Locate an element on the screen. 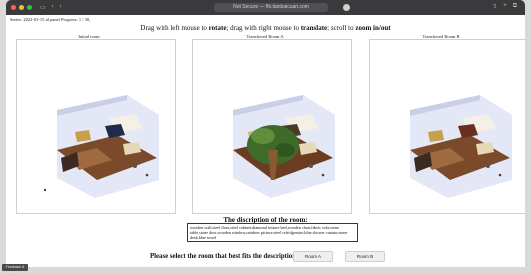 The image size is (531, 273). forward-icon: › is located at coordinates (61, 7).